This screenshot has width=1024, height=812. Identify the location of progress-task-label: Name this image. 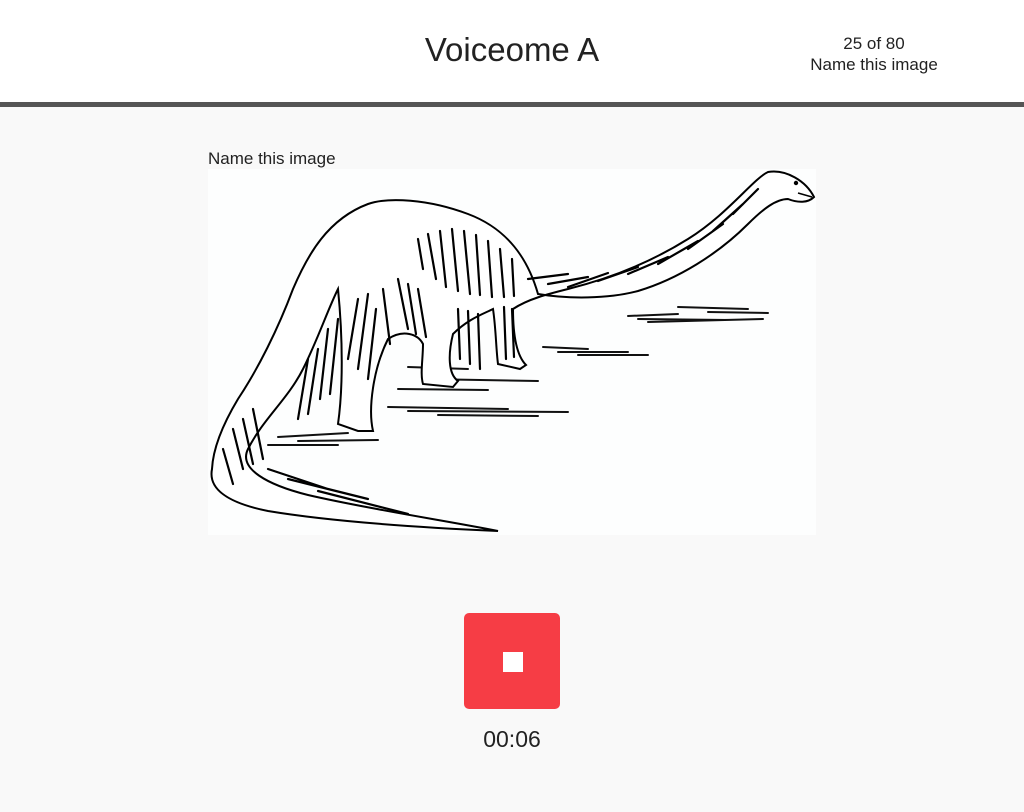
(874, 64).